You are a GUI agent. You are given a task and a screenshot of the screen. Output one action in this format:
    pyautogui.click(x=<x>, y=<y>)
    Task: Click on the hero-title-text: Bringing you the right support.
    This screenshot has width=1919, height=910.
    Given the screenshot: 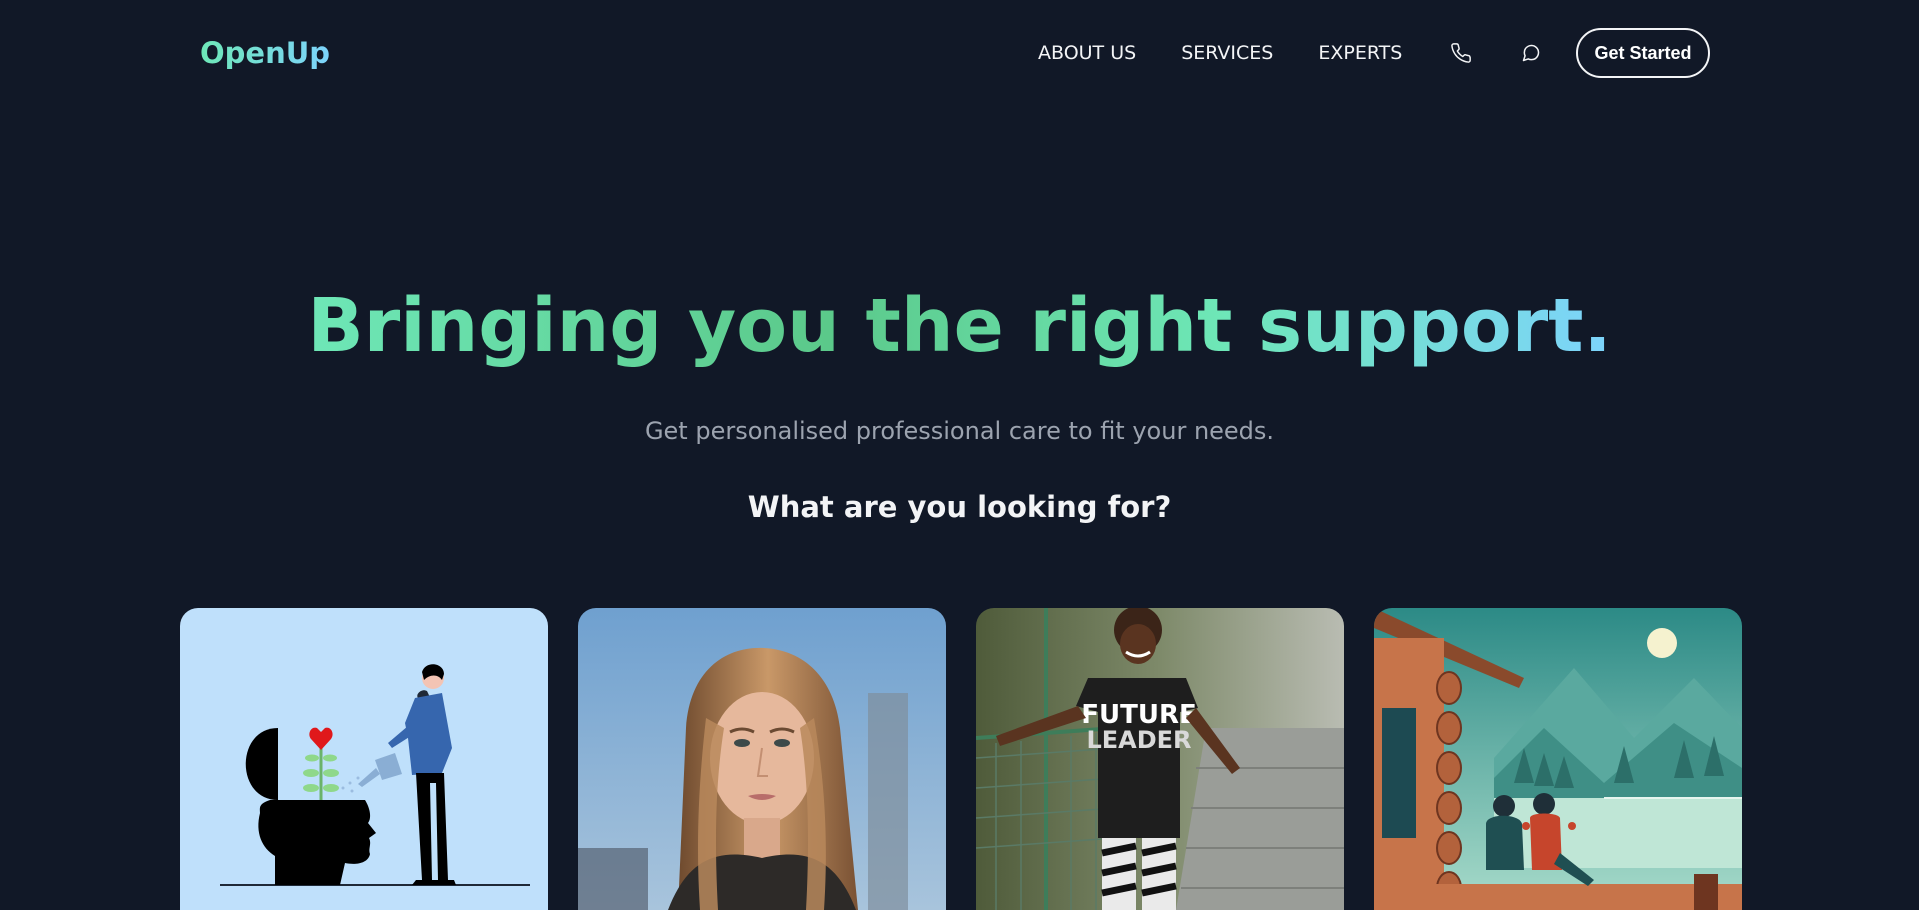 What is the action you would take?
    pyautogui.click(x=959, y=326)
    